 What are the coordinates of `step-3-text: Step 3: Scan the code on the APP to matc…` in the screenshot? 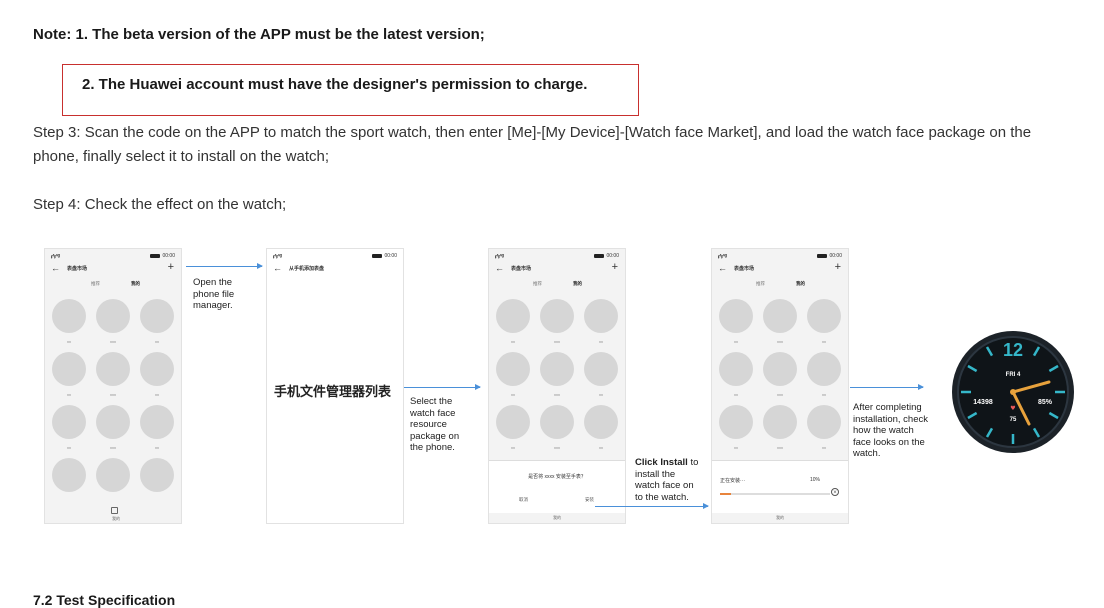 It's located at (532, 144).